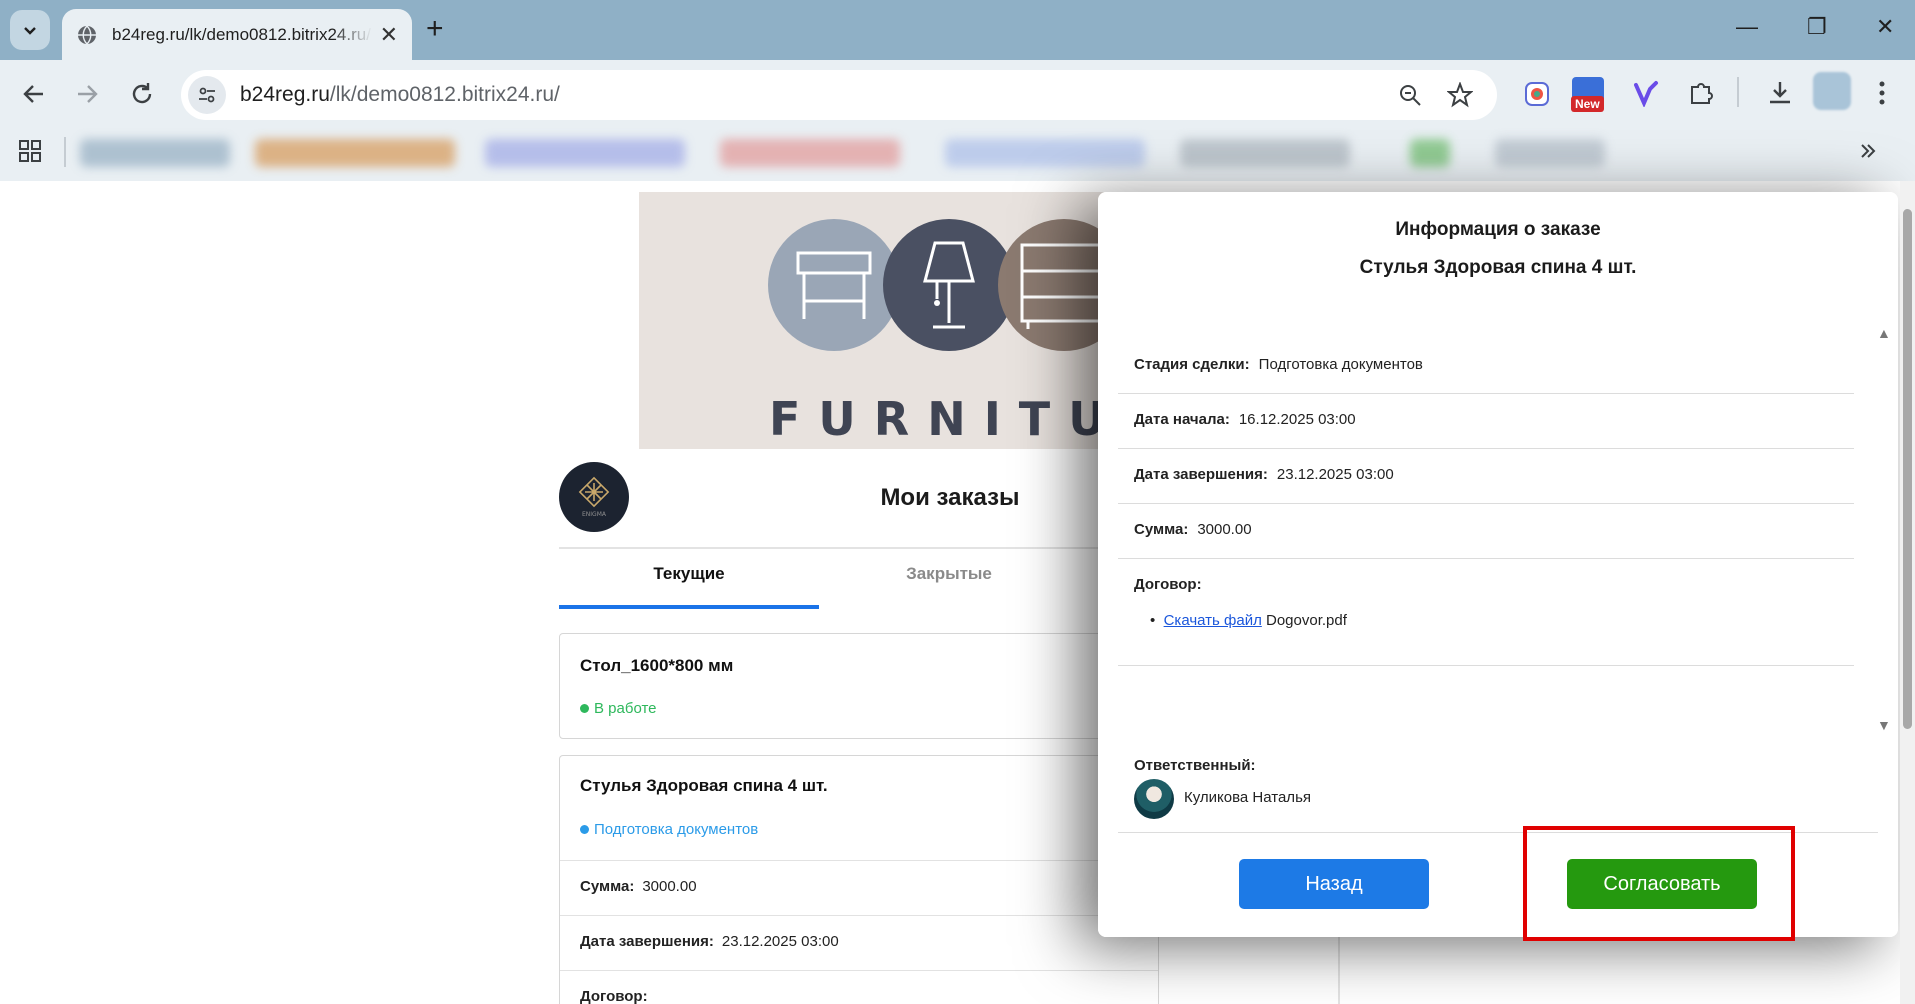  I want to click on new-badge: New, so click(1587, 104).